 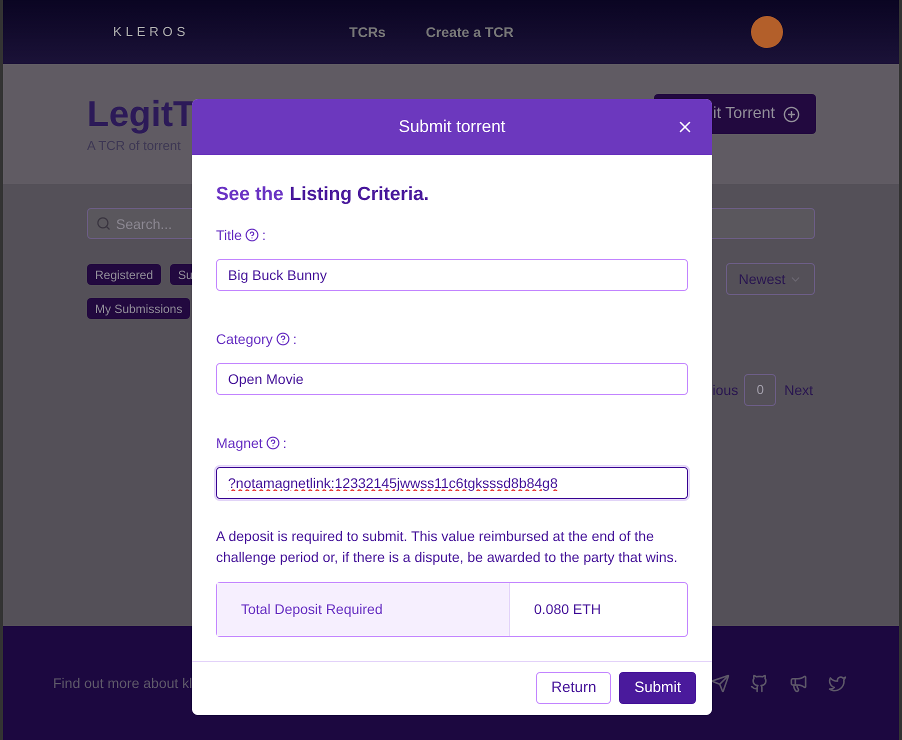 What do you see at coordinates (657, 688) in the screenshot?
I see `submit-button: Submit` at bounding box center [657, 688].